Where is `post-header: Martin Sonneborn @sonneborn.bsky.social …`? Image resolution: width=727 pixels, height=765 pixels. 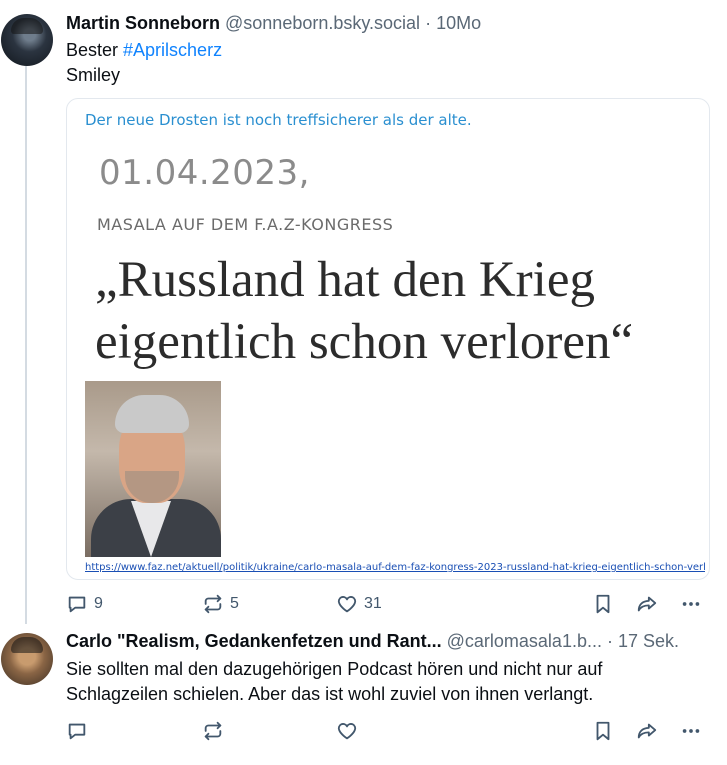 post-header: Martin Sonneborn @sonneborn.bsky.social … is located at coordinates (386, 23).